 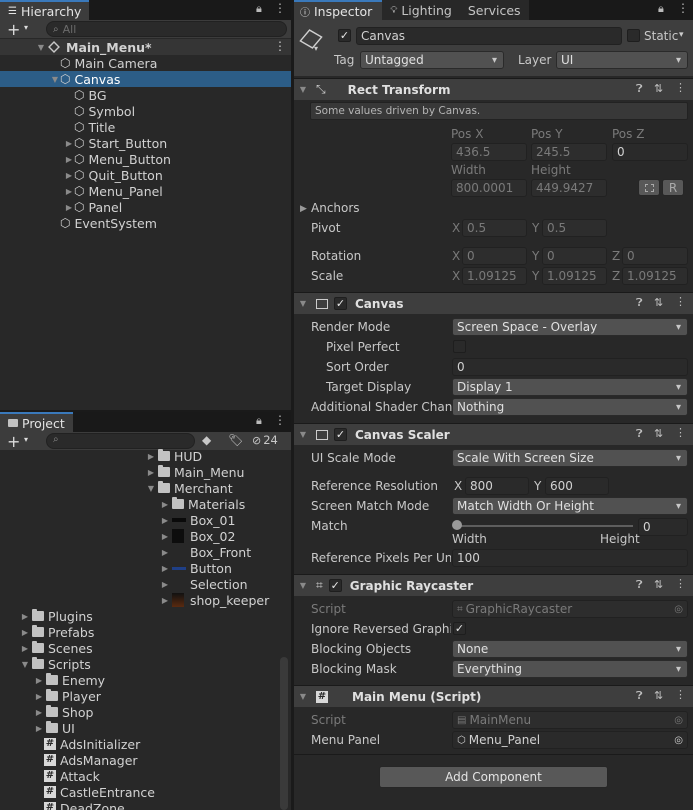 I want to click on hier-main-camera: ⬡ Main Camera, so click(x=103, y=63).